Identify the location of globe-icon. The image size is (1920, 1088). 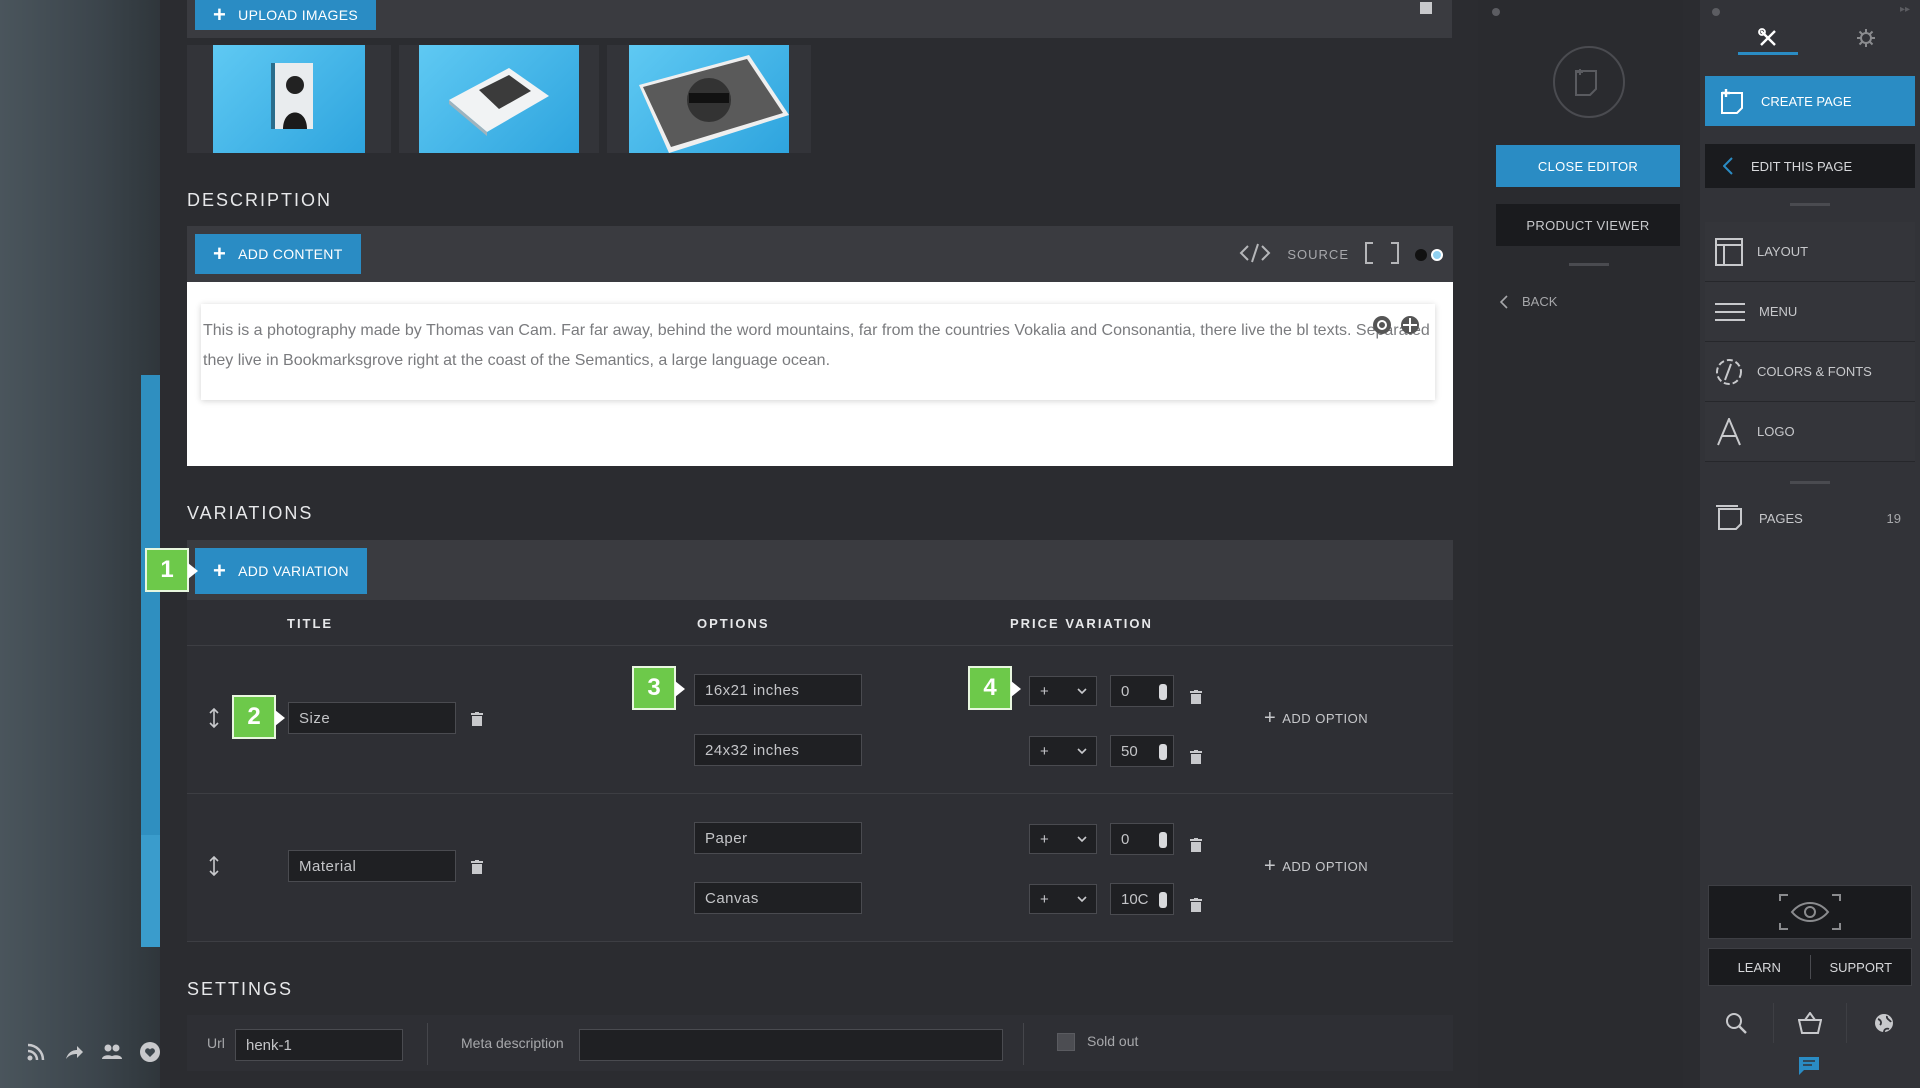
(1883, 1023).